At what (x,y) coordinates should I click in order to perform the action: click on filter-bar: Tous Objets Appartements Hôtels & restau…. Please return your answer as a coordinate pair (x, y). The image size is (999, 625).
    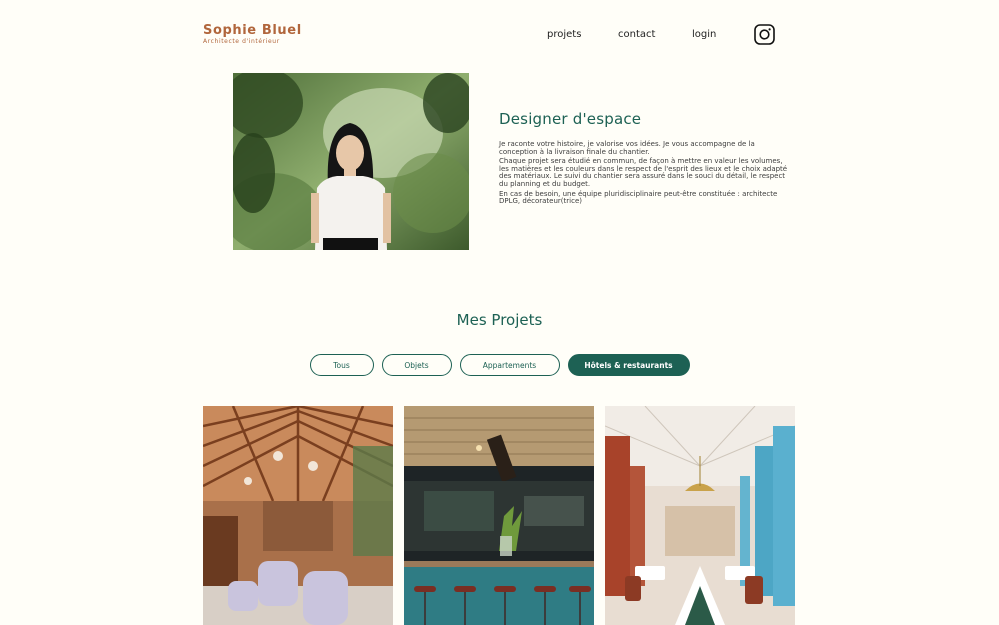
    Looking at the image, I should click on (499, 365).